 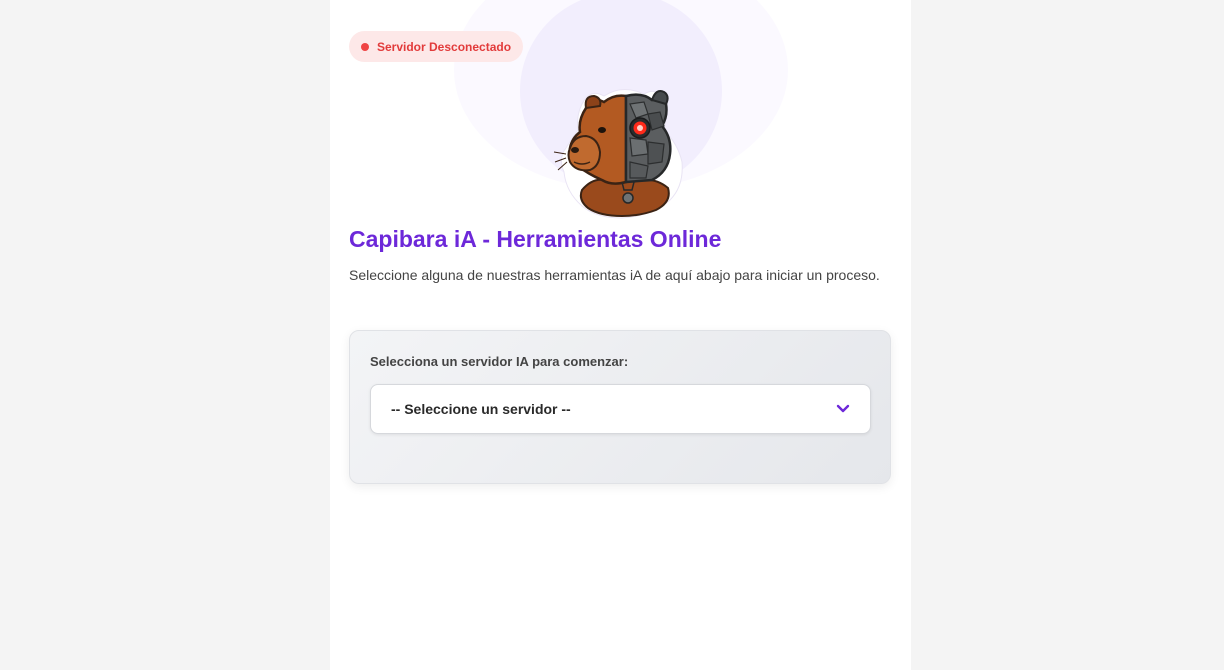 What do you see at coordinates (365, 46) in the screenshot?
I see `status-dot-icon` at bounding box center [365, 46].